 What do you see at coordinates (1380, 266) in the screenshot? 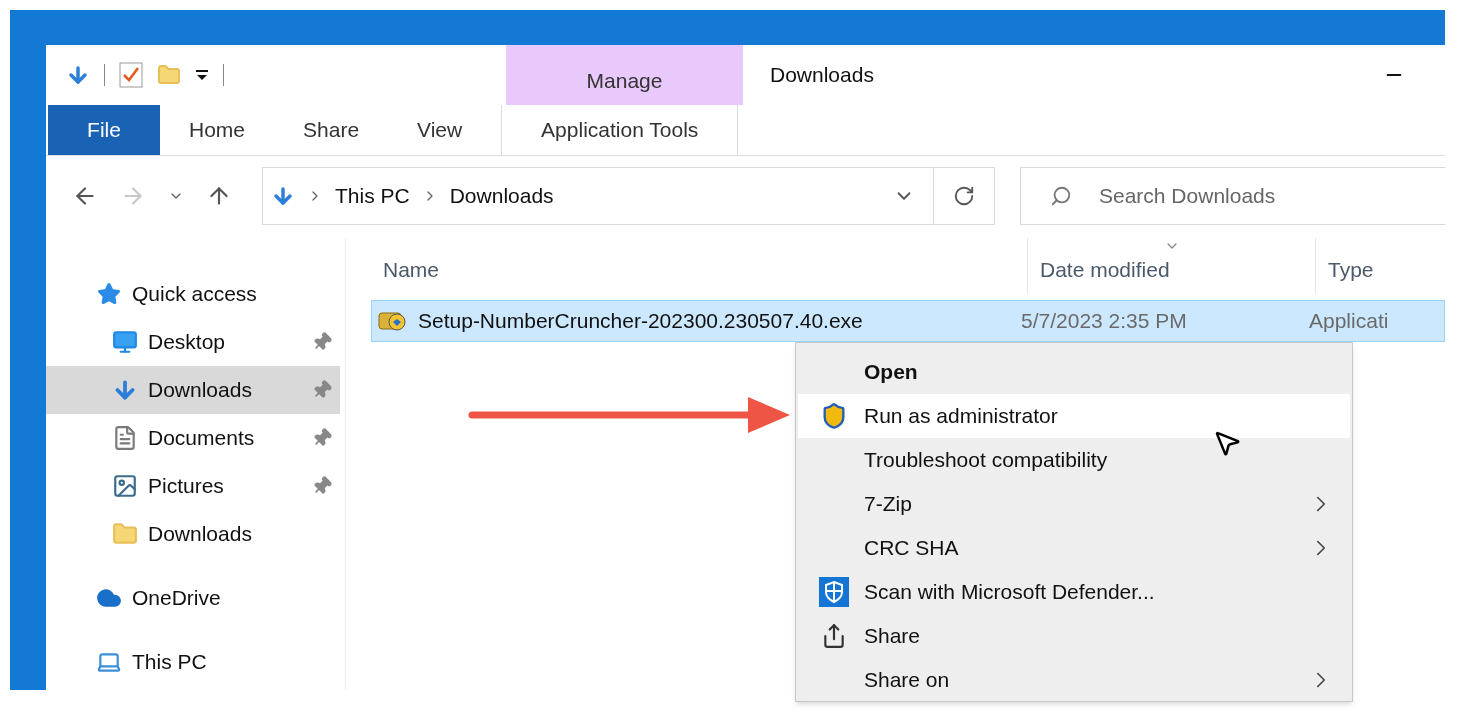
I see `column-header: Type` at bounding box center [1380, 266].